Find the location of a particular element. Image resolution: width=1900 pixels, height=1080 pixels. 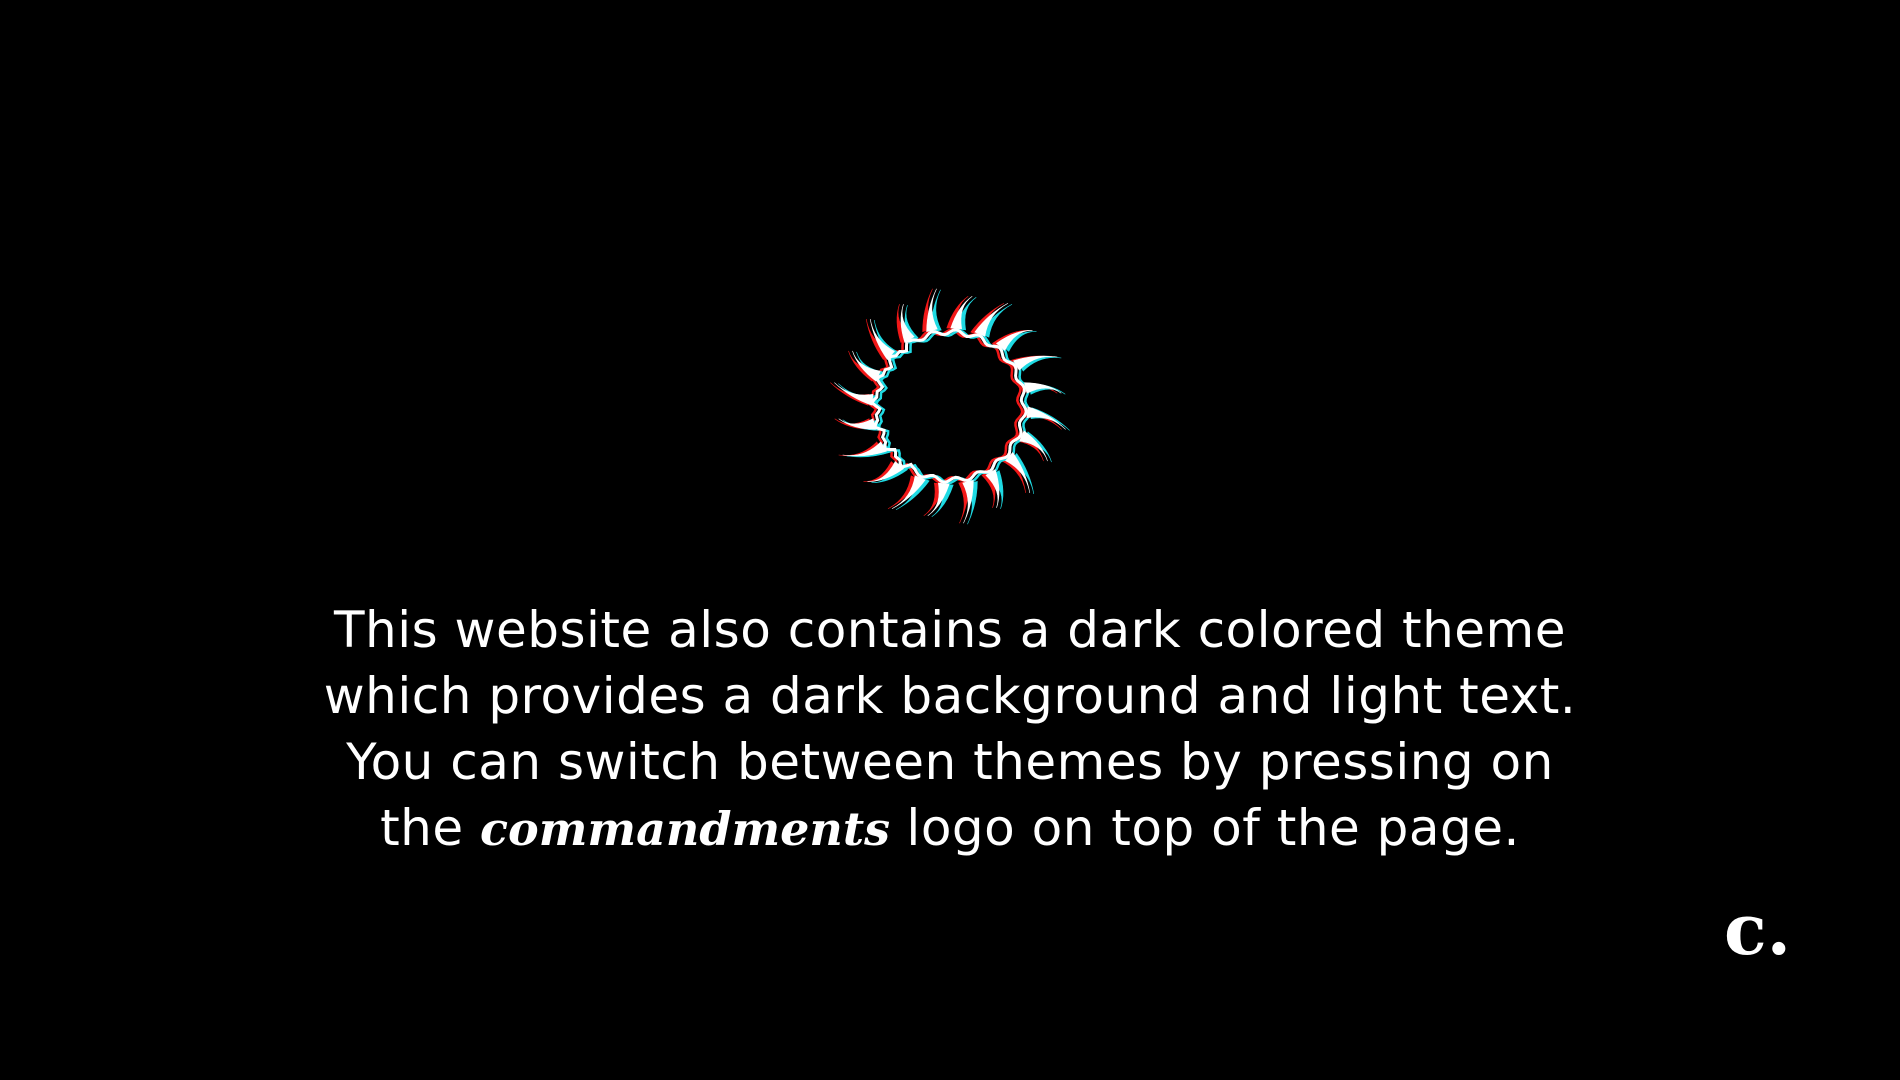

sun-burst-graphic is located at coordinates (950, 406).